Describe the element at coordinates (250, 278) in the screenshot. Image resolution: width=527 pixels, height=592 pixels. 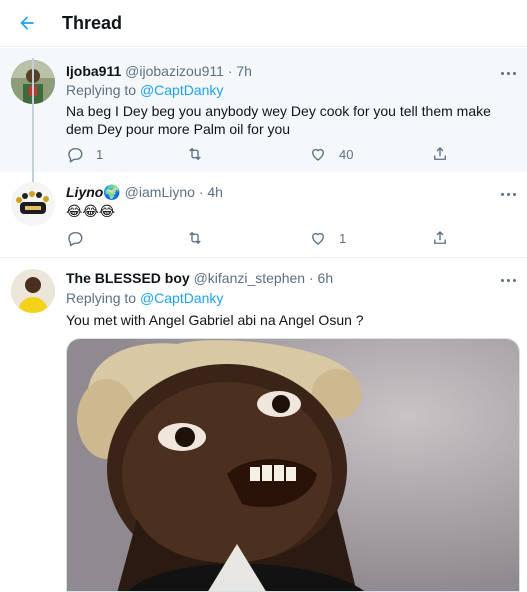
I see `user-handle: @kifanzi_stephen` at that location.